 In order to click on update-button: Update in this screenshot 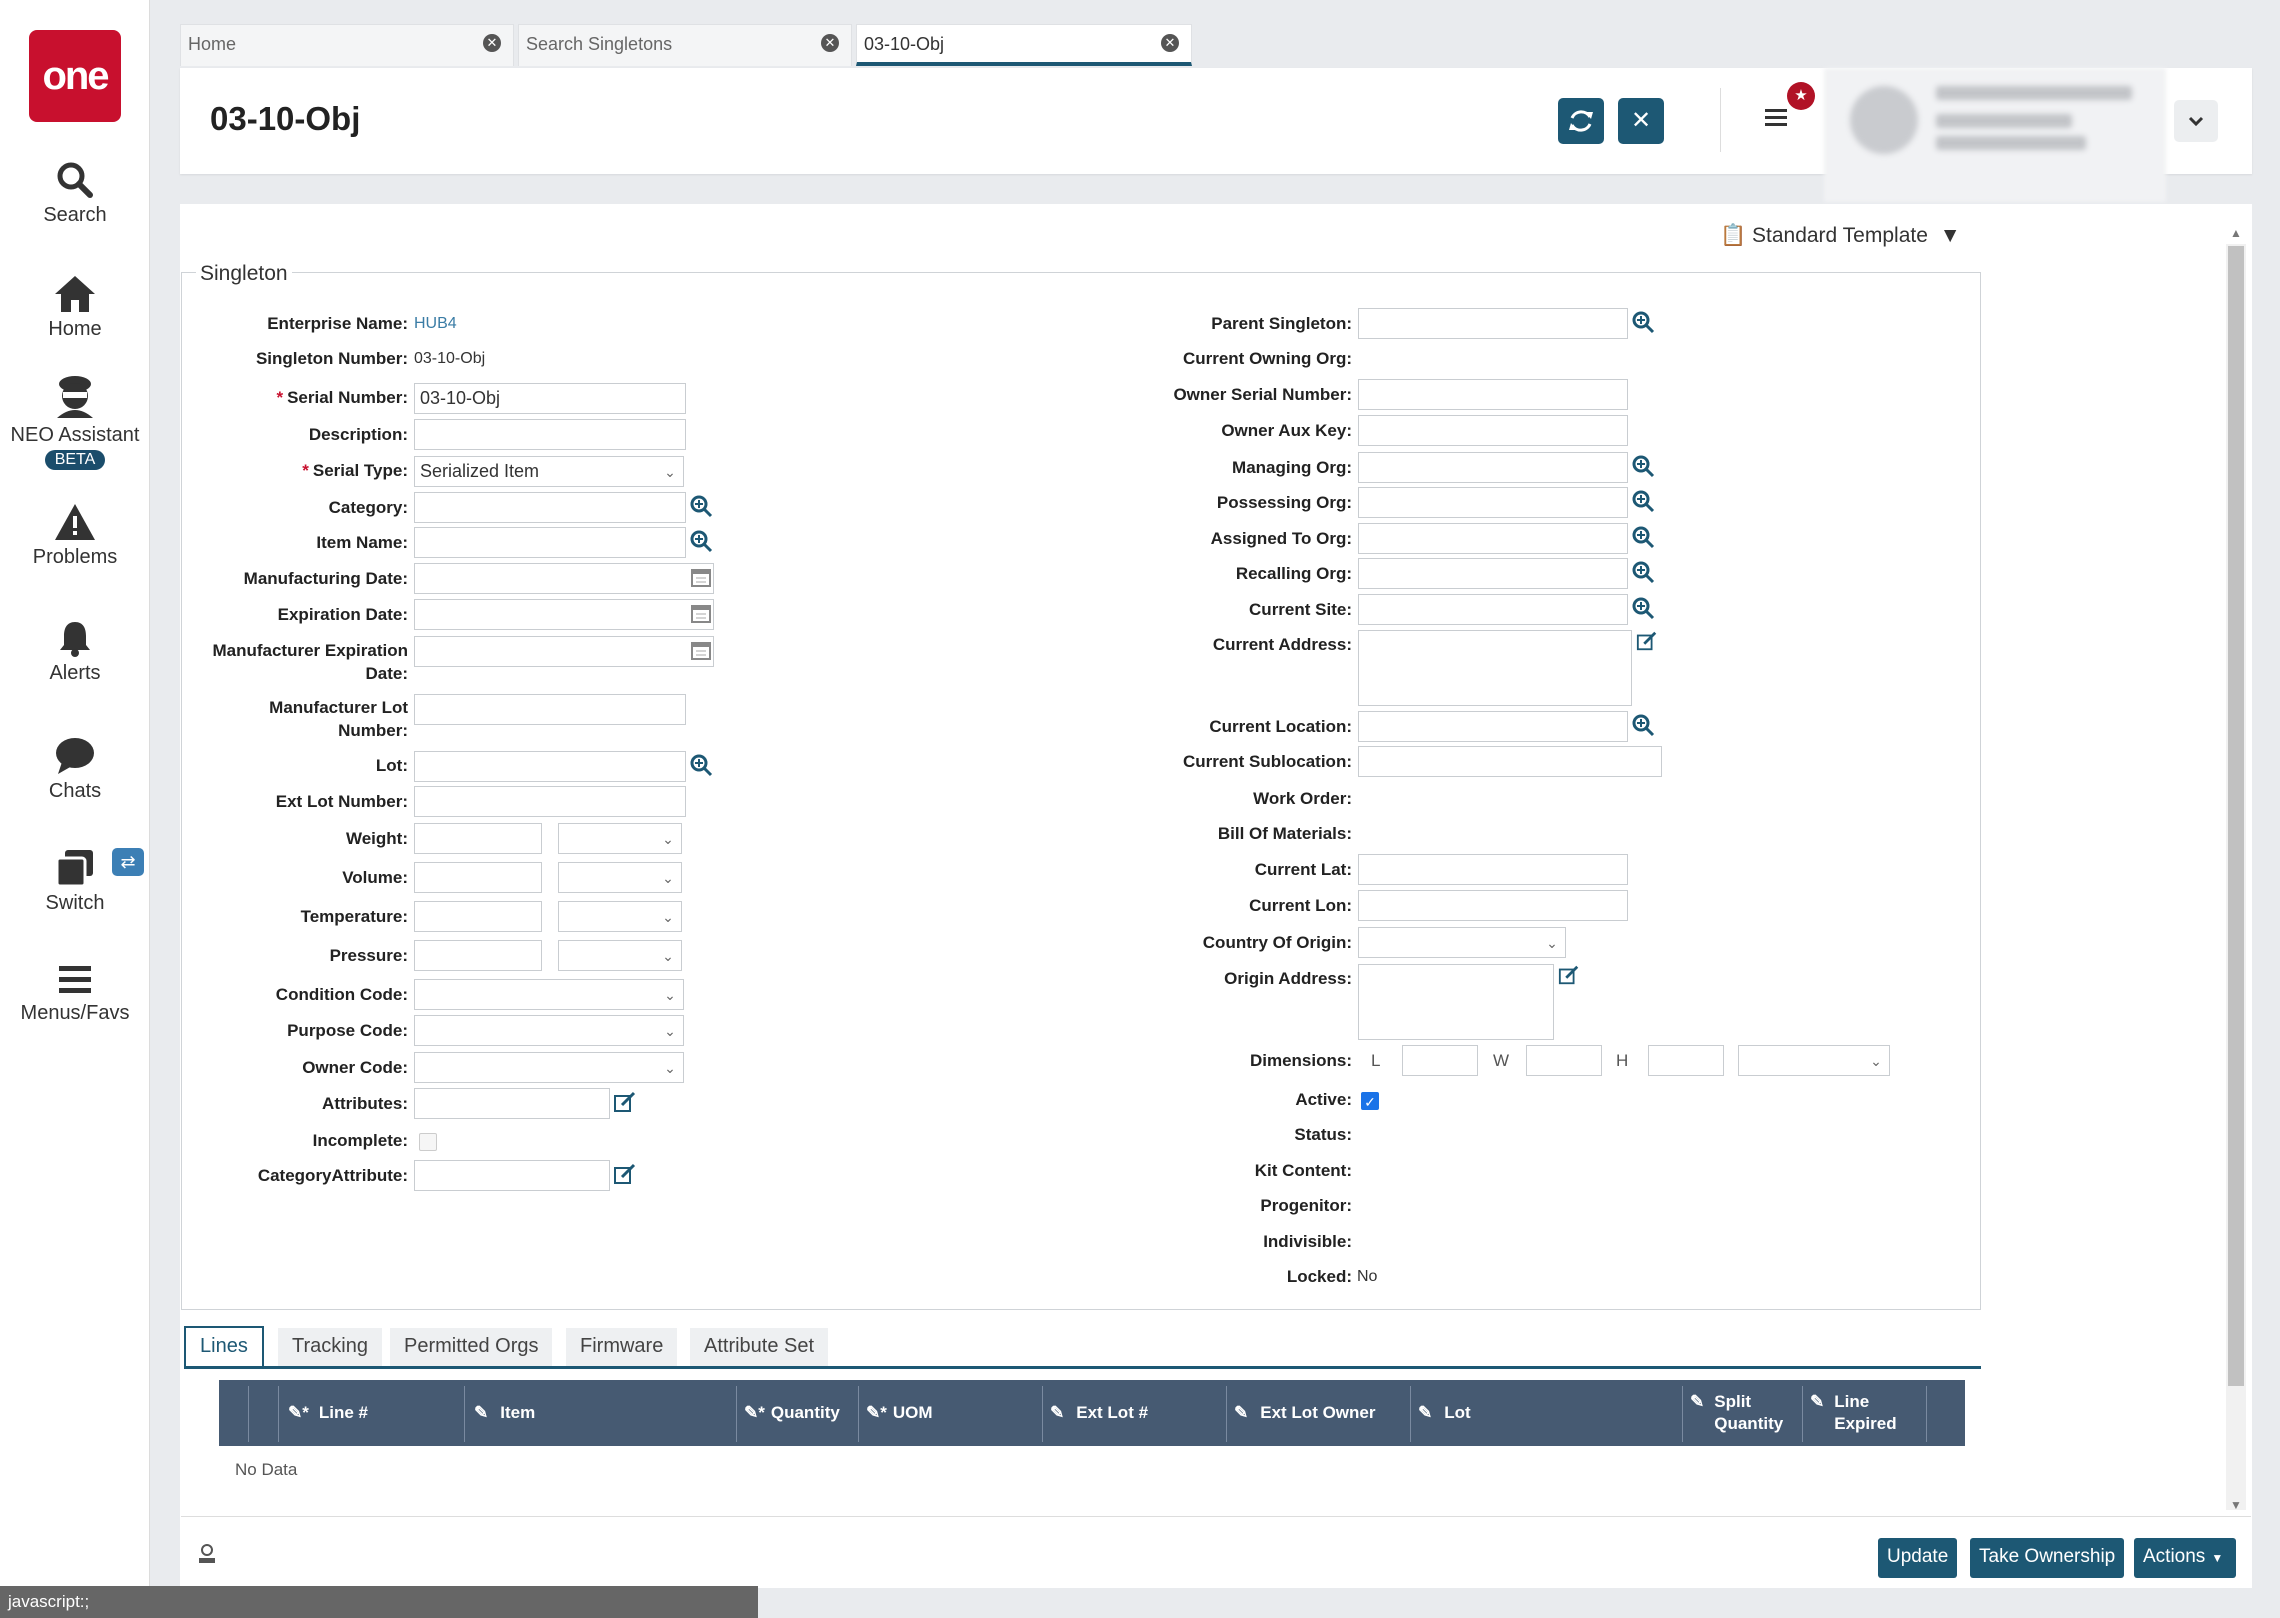, I will do `click(1918, 1558)`.